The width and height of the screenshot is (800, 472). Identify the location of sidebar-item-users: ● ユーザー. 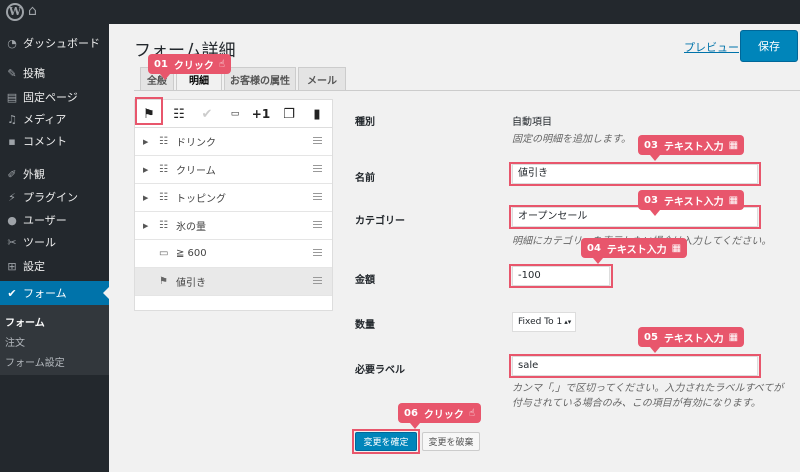
(54, 220).